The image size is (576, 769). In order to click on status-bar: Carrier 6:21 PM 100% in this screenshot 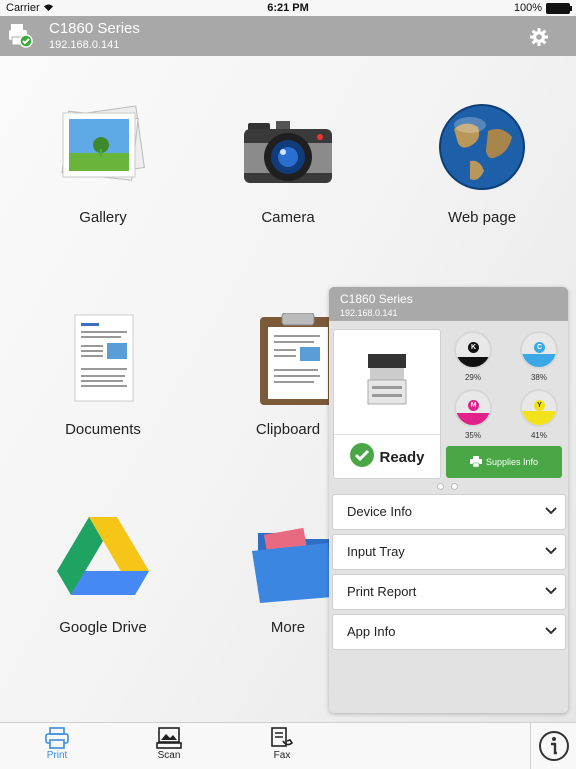, I will do `click(288, 8)`.